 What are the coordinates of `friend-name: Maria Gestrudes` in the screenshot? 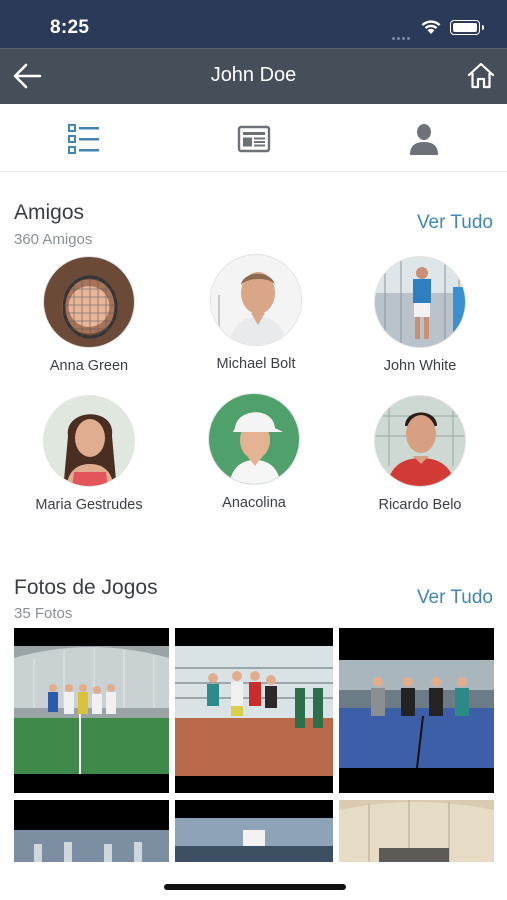 It's located at (89, 505).